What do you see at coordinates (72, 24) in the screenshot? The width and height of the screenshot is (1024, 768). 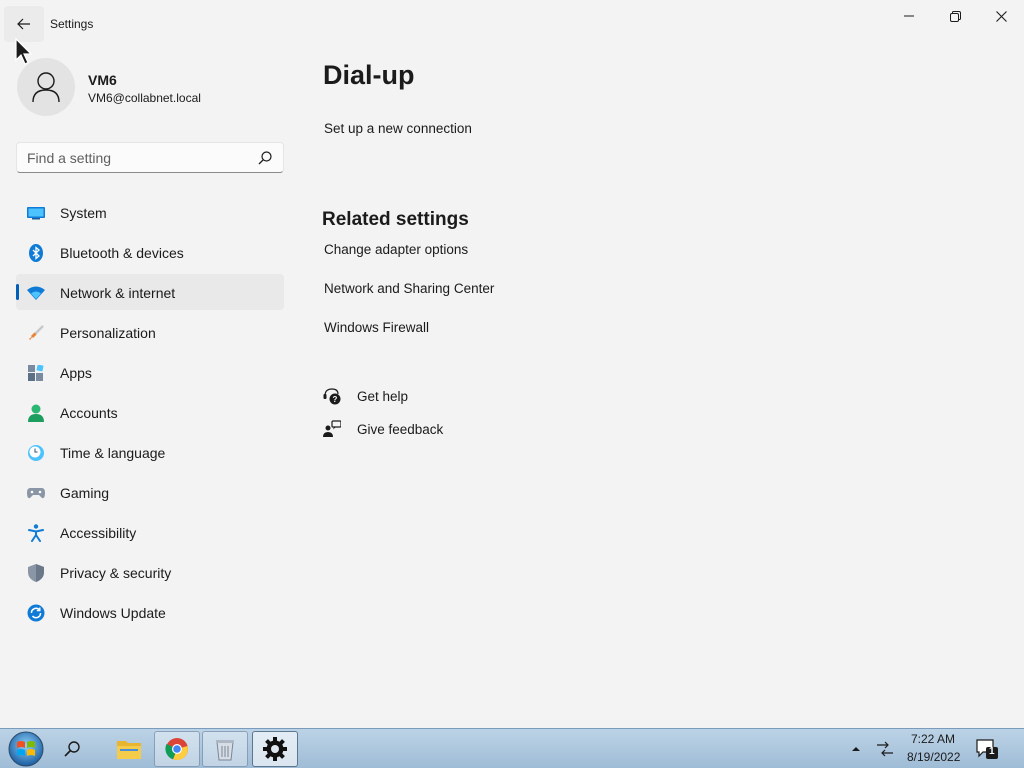 I see `window-title: Settings` at bounding box center [72, 24].